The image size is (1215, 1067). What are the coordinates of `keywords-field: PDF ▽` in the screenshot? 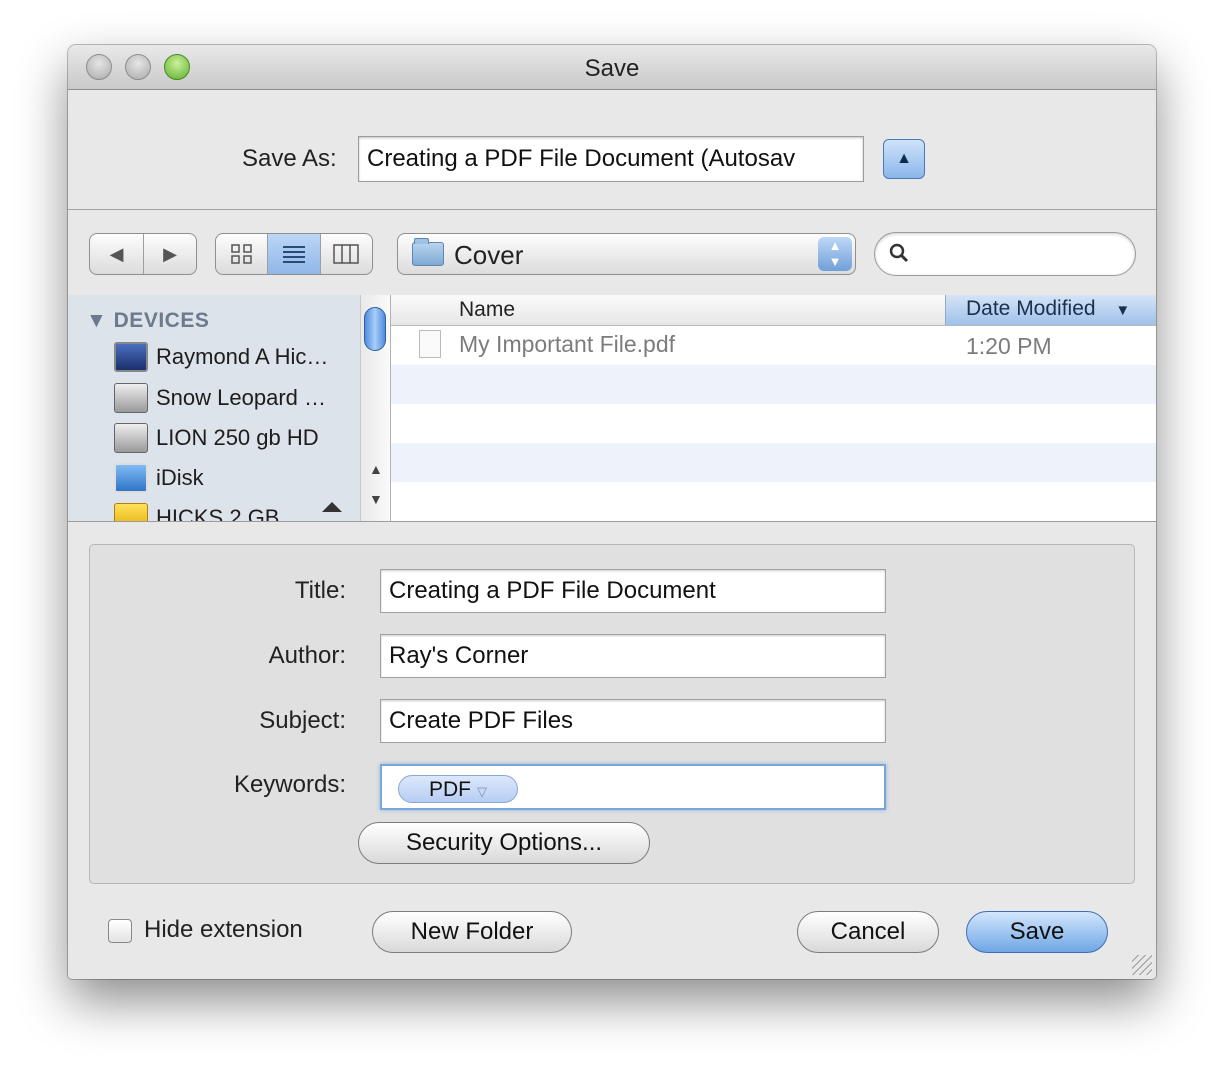 It's located at (633, 787).